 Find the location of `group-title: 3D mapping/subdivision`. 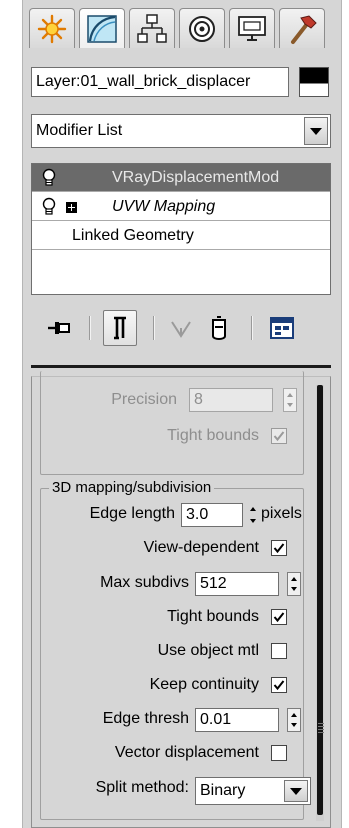

group-title: 3D mapping/subdivision is located at coordinates (132, 488).